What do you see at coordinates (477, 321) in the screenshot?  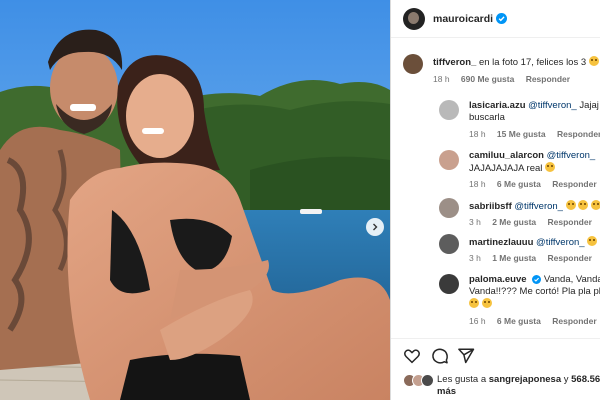 I see `comment-time: 16 h` at bounding box center [477, 321].